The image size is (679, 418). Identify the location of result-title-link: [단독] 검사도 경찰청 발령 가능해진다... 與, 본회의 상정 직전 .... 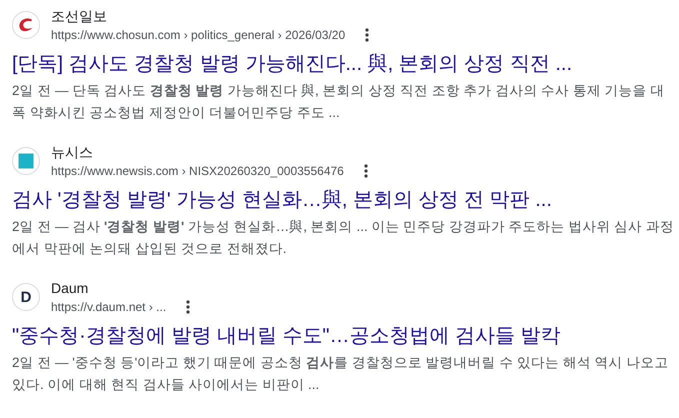
(292, 64).